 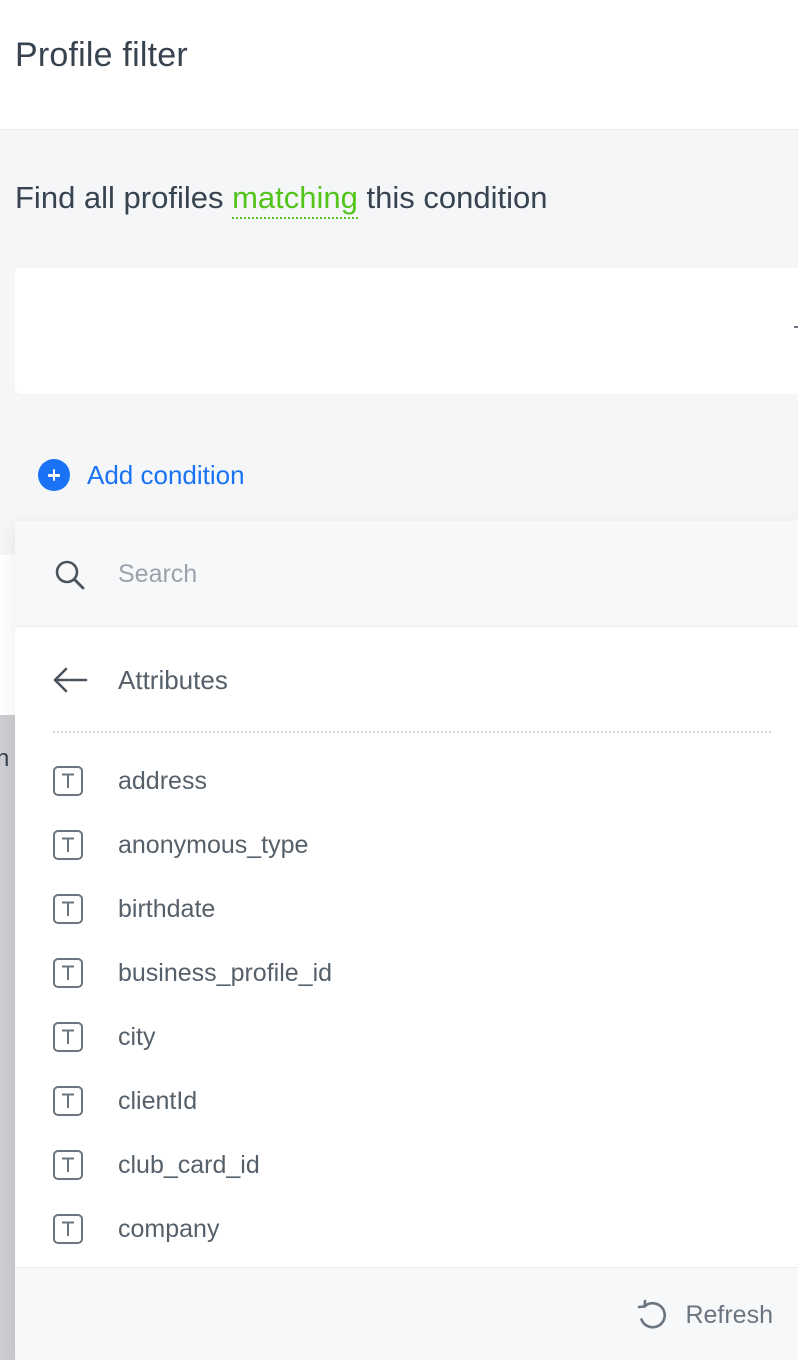 I want to click on attribute-label: company, so click(x=169, y=1229).